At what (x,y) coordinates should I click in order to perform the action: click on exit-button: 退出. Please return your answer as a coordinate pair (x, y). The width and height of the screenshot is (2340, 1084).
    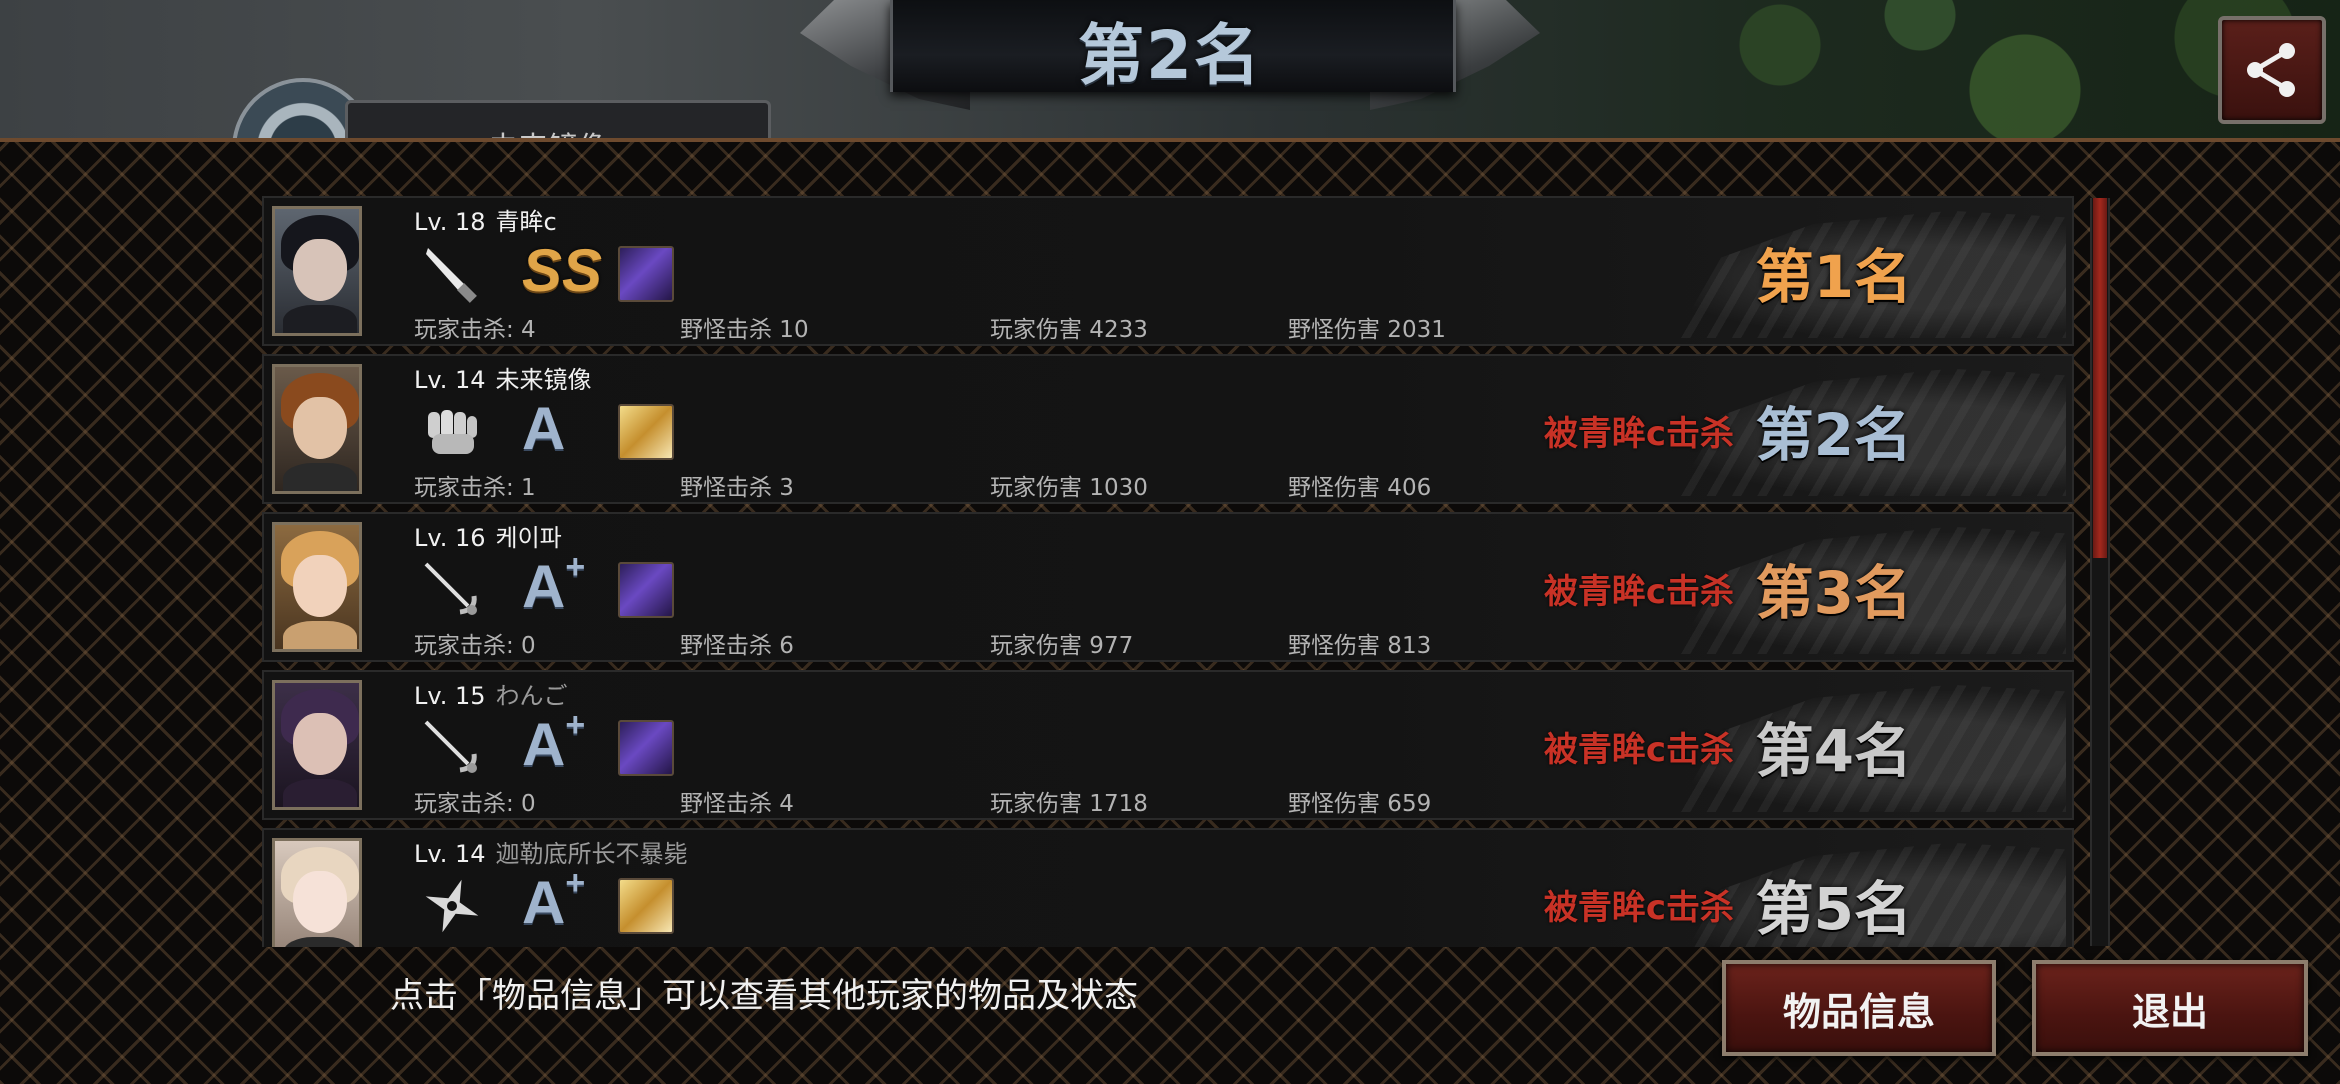
    Looking at the image, I should click on (2170, 1008).